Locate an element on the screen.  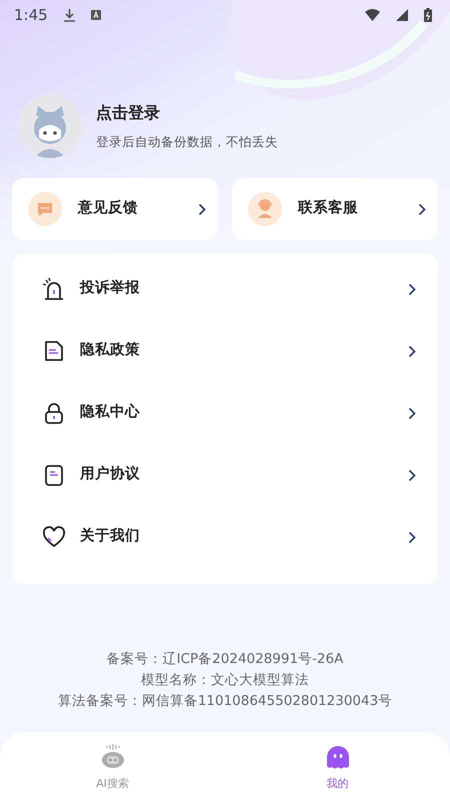
chat-bubble-icon is located at coordinates (45, 209).